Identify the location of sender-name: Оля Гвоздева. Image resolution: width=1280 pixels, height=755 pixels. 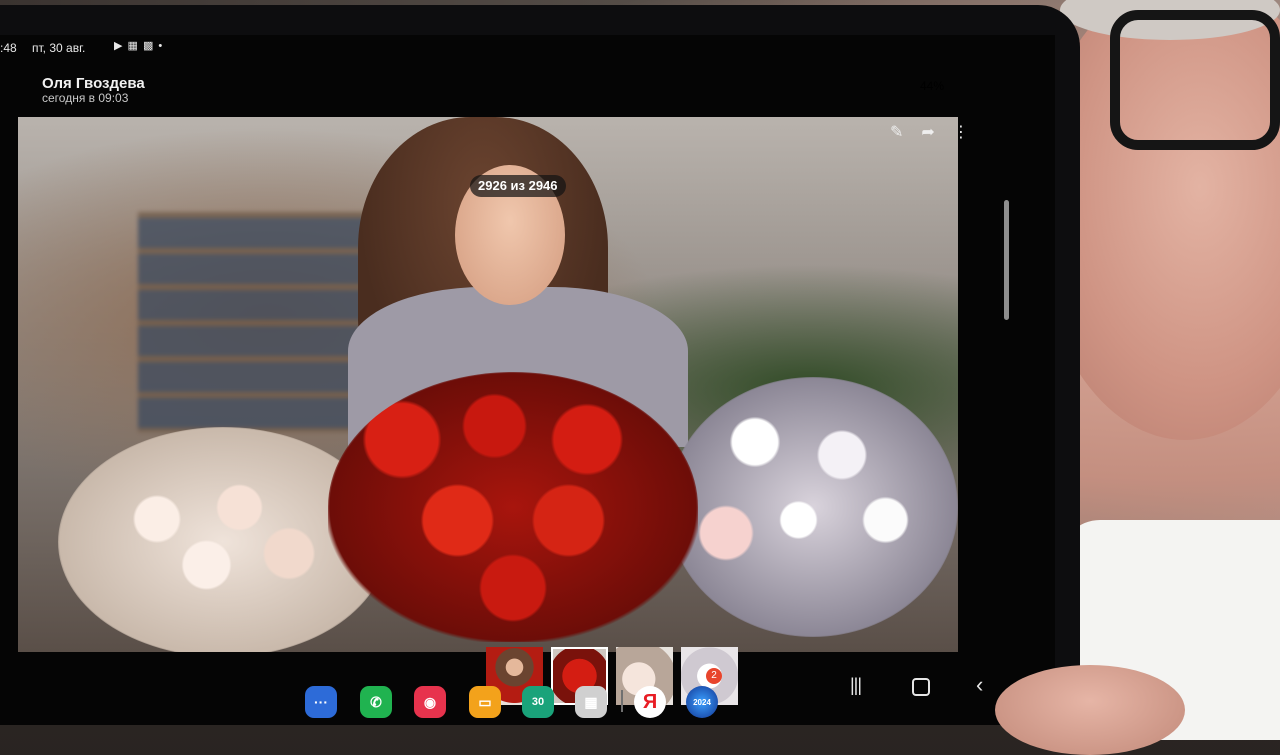
(93, 83).